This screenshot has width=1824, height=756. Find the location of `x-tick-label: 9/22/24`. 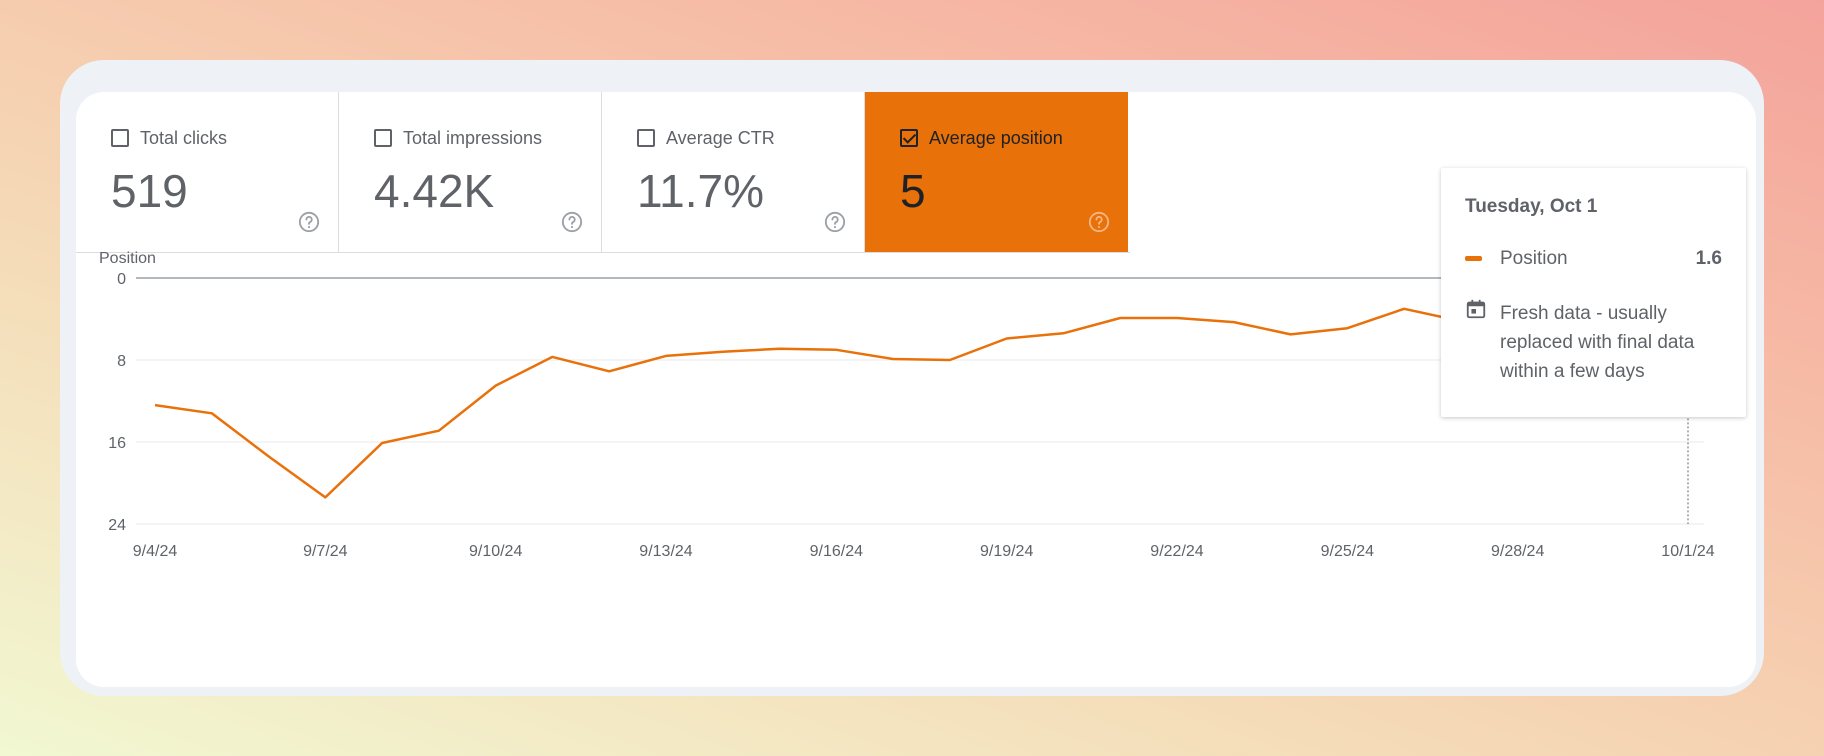

x-tick-label: 9/22/24 is located at coordinates (1176, 551).